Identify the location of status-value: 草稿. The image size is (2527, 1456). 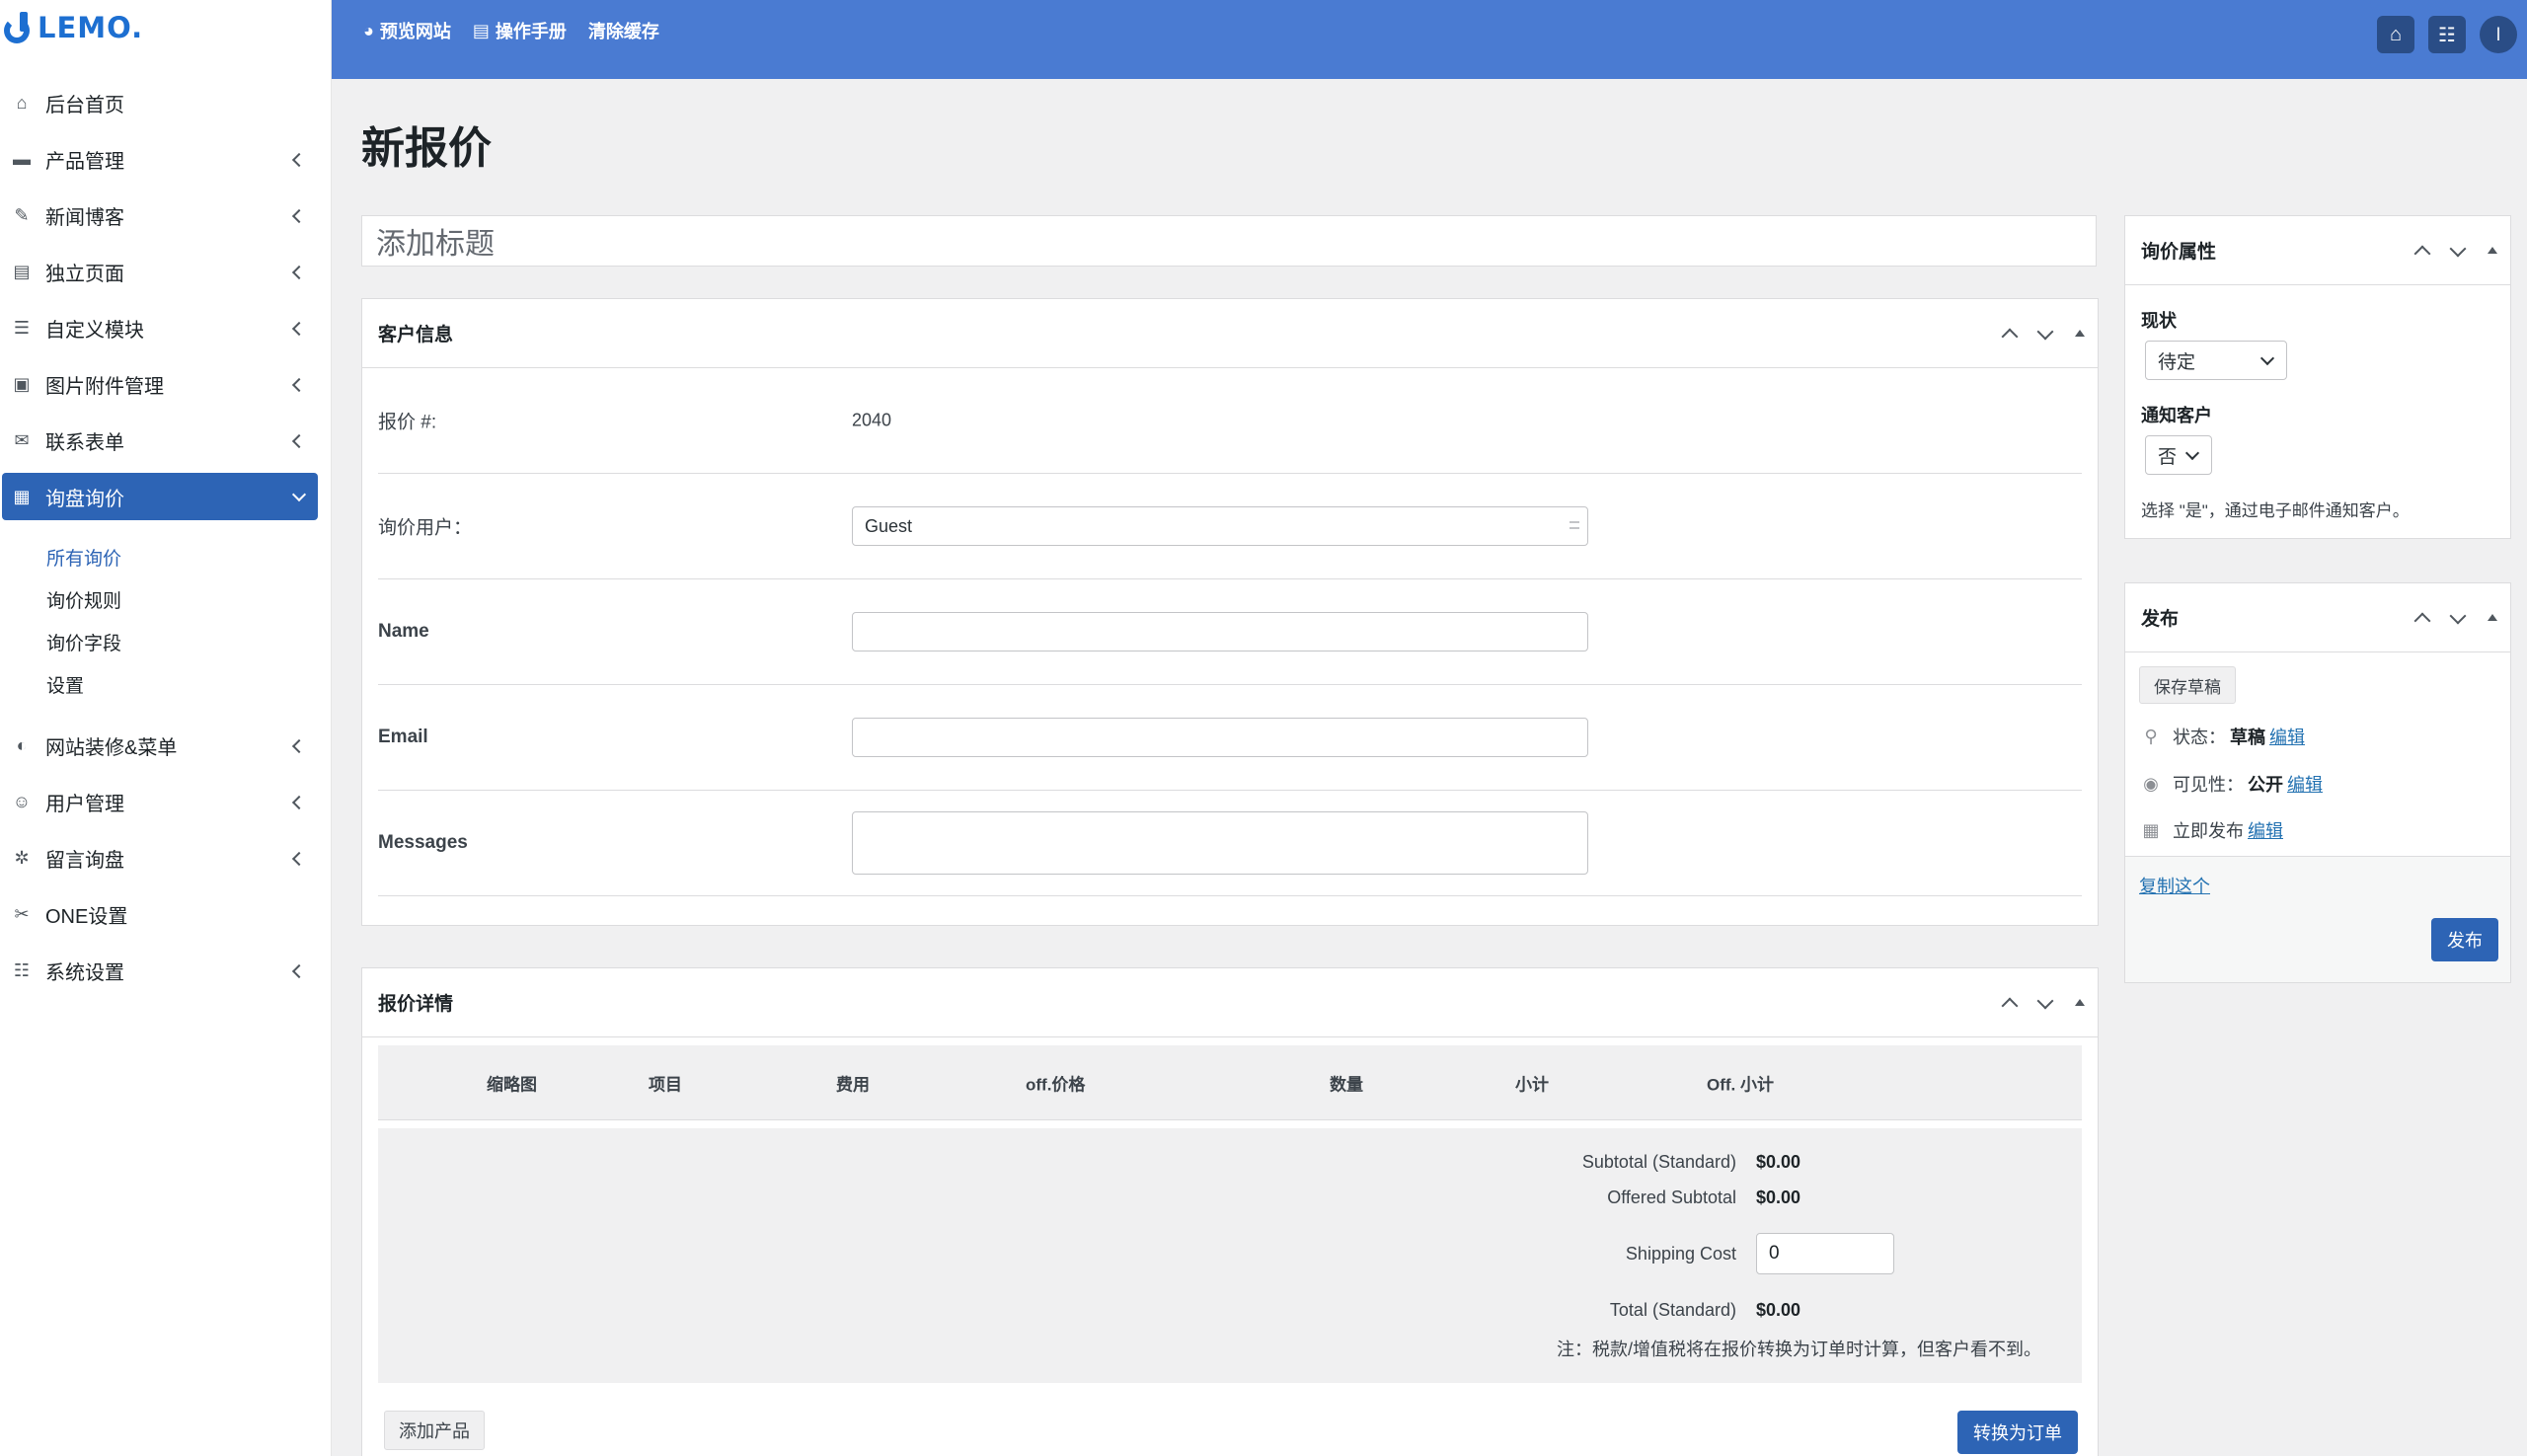
(2247, 737).